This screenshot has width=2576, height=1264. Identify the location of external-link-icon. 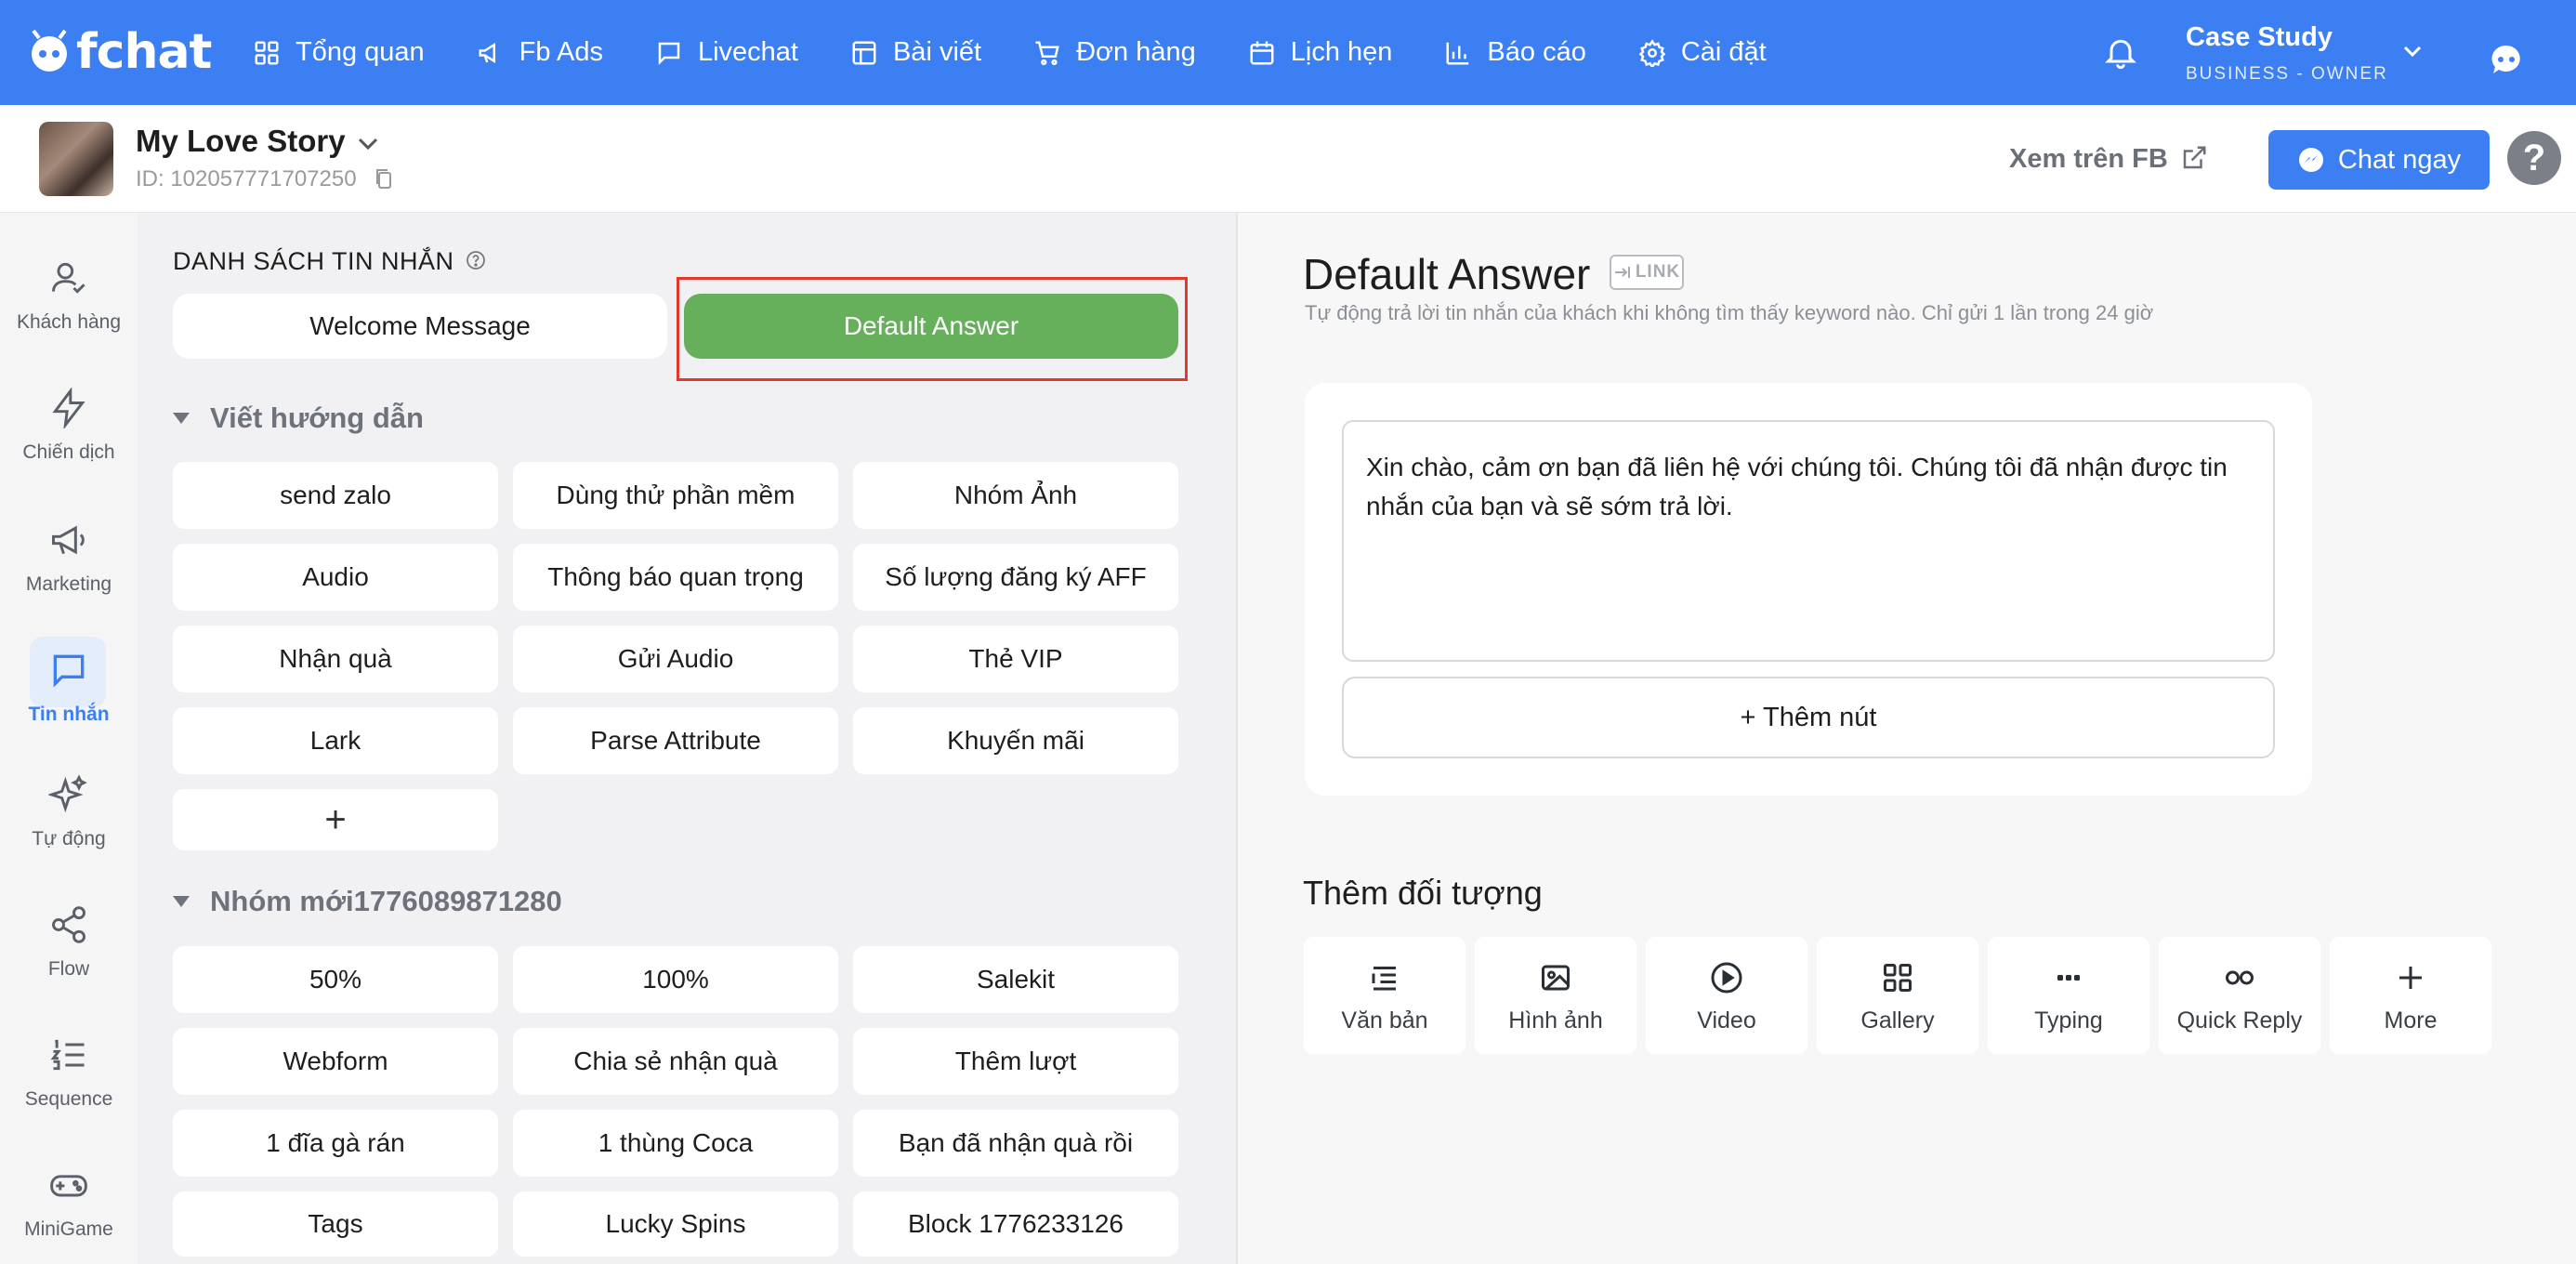
(2194, 158).